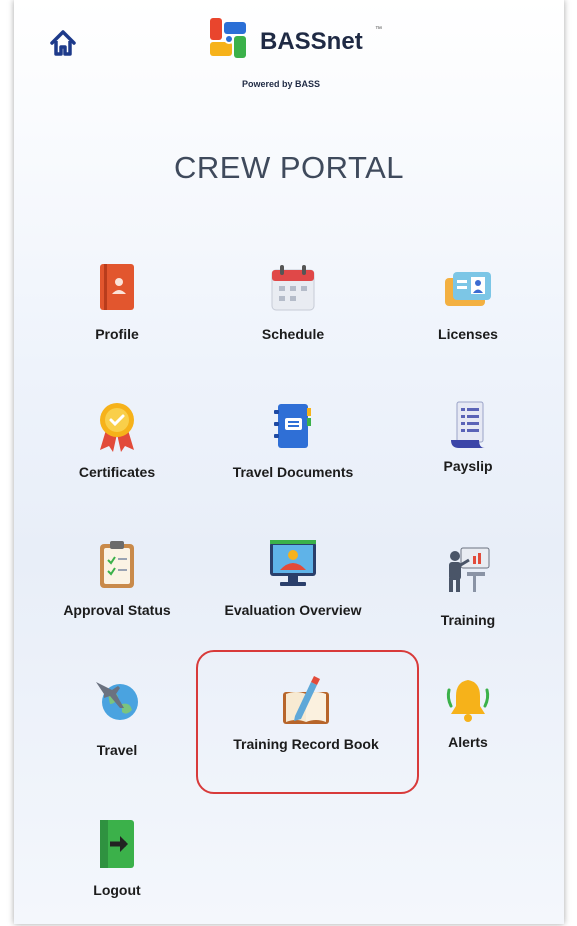 The image size is (577, 926). Describe the element at coordinates (468, 466) in the screenshot. I see `payslip-label: Payslip` at that location.